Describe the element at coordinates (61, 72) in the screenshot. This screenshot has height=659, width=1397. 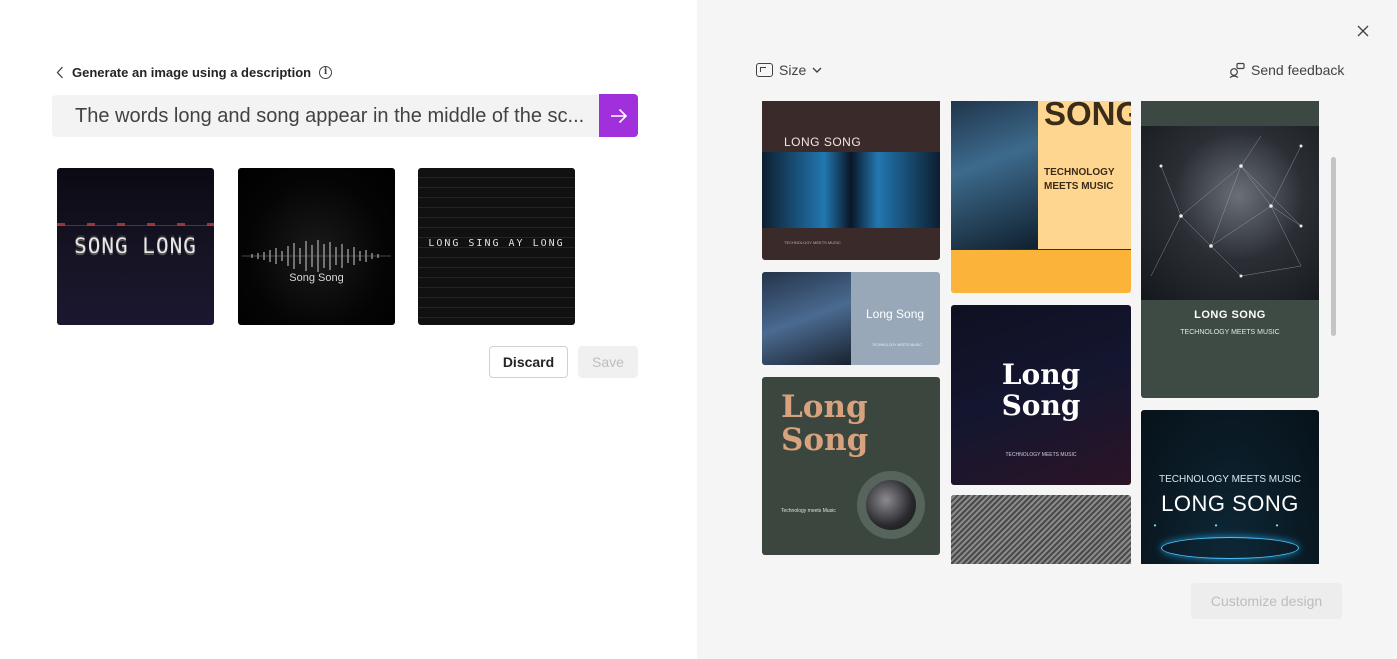
I see `chevron-left-icon` at that location.